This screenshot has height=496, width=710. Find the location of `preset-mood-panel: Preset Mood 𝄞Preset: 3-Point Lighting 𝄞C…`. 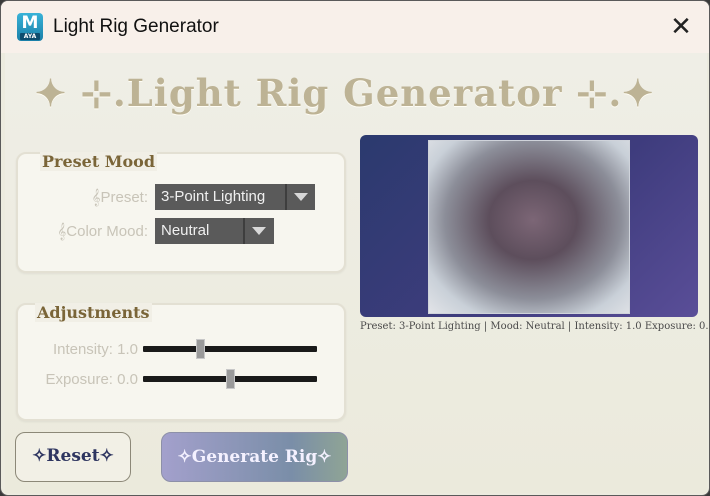

preset-mood-panel: Preset Mood 𝄞Preset: 3-Point Lighting 𝄞C… is located at coordinates (181, 212).